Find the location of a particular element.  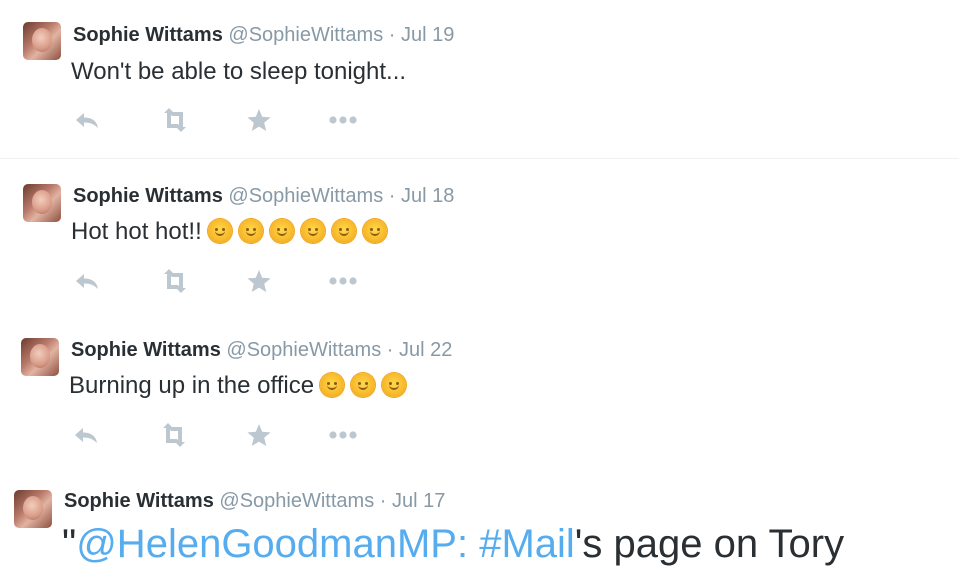

tweet-header: Sophie Wittams @SophieWittams · Jul 18 is located at coordinates (263, 196).